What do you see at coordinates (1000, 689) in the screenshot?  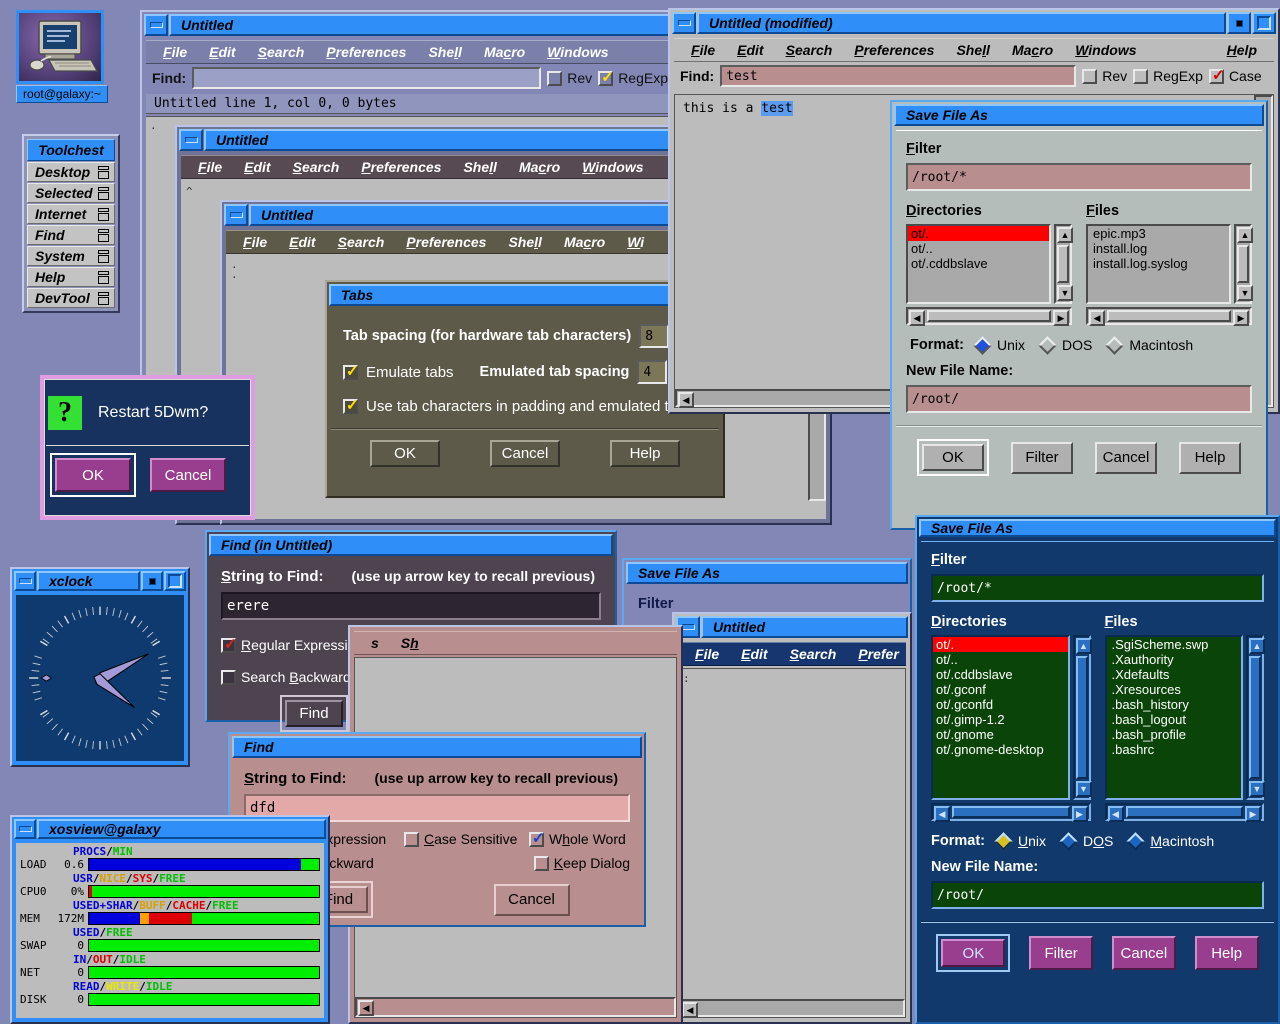 I see `list-item: ot/.gconf` at bounding box center [1000, 689].